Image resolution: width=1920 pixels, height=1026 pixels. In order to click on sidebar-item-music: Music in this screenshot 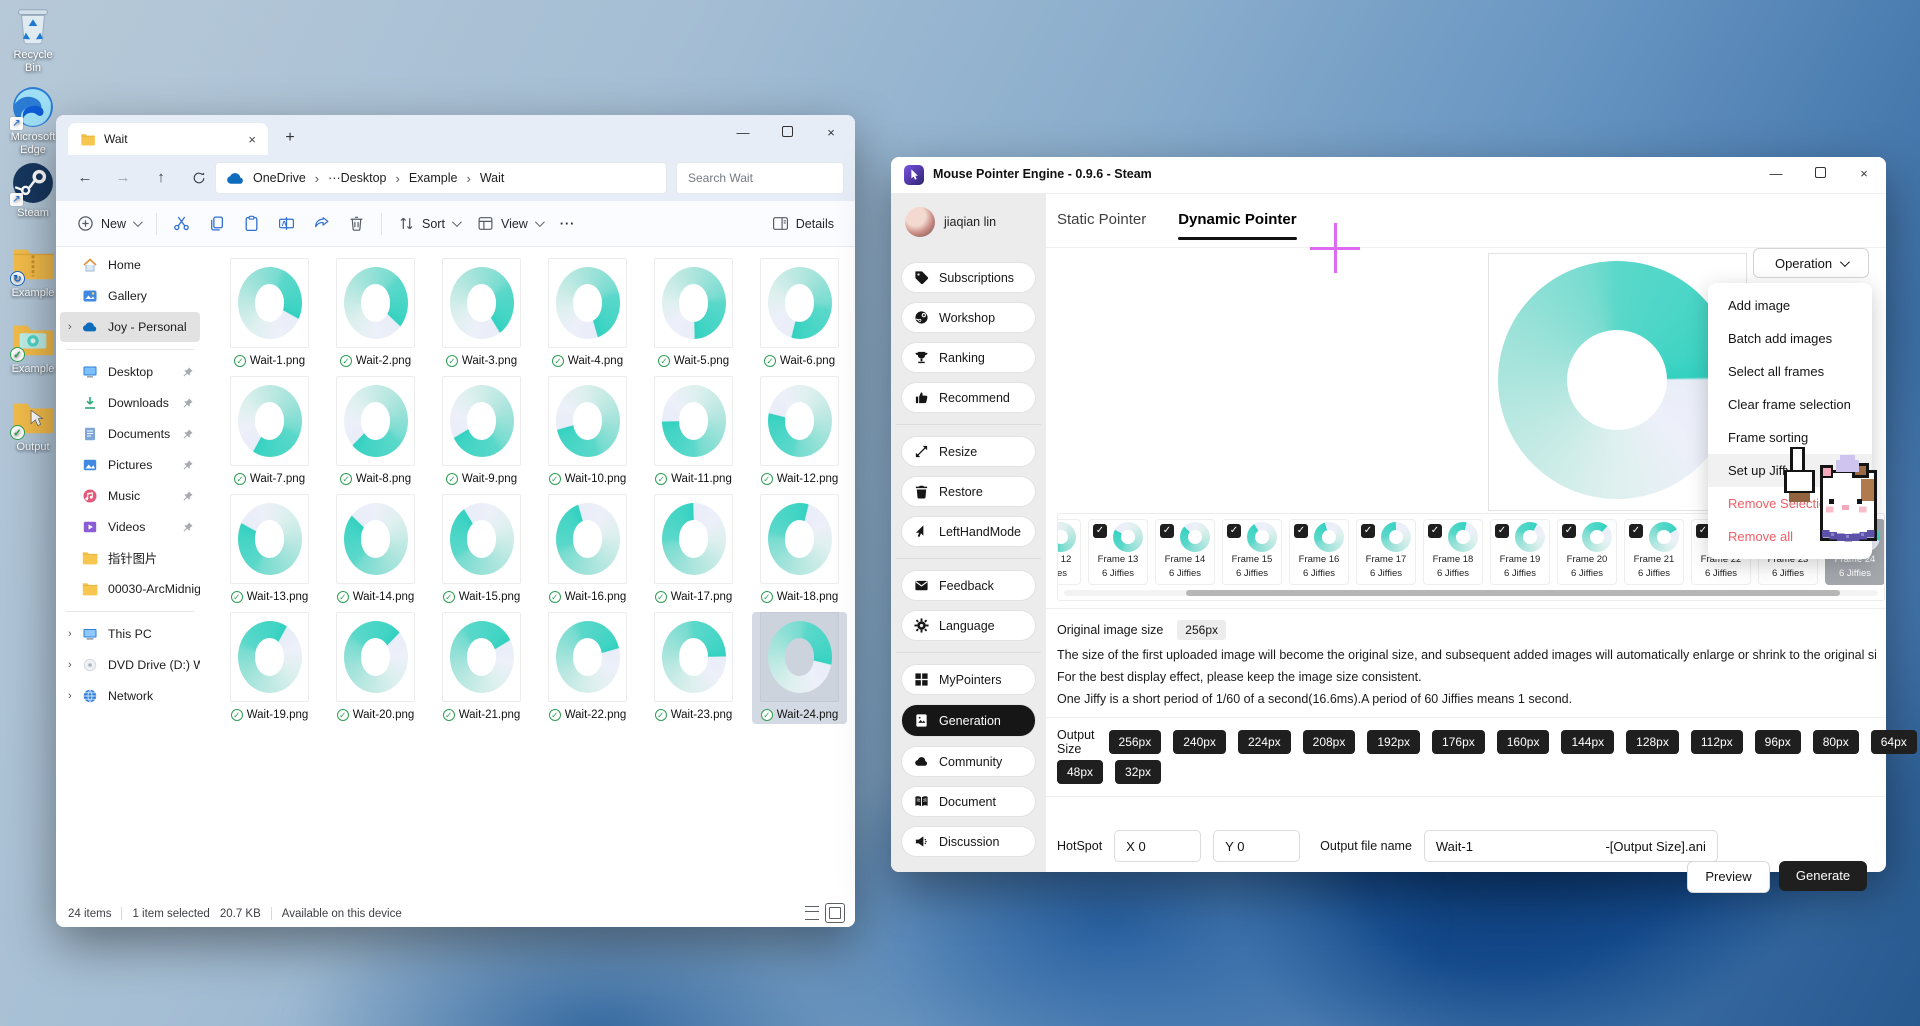, I will do `click(130, 496)`.